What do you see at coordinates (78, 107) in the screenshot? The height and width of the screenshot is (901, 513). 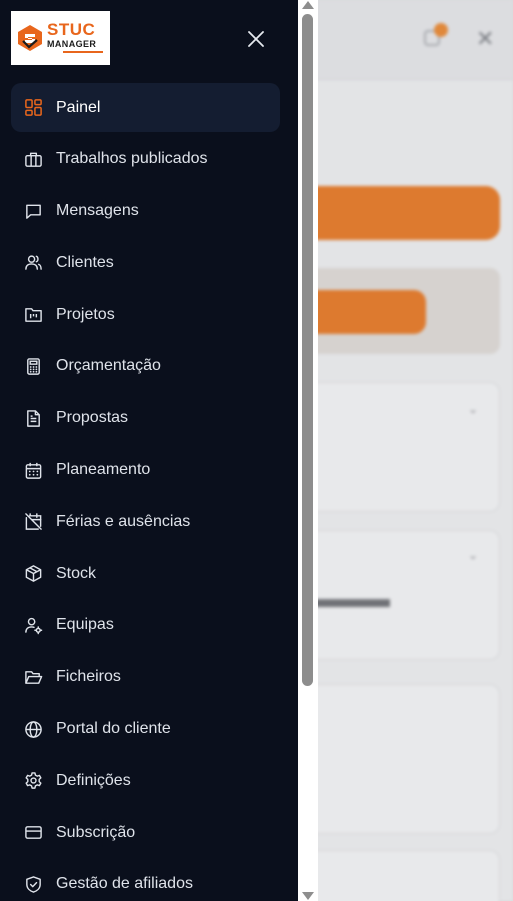 I see `sidebar-item-label: Painel` at bounding box center [78, 107].